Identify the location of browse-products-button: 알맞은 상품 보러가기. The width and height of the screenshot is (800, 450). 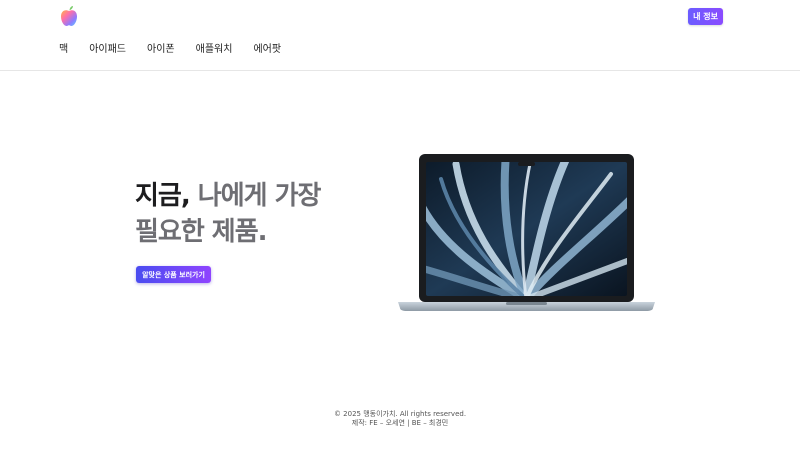
(173, 274).